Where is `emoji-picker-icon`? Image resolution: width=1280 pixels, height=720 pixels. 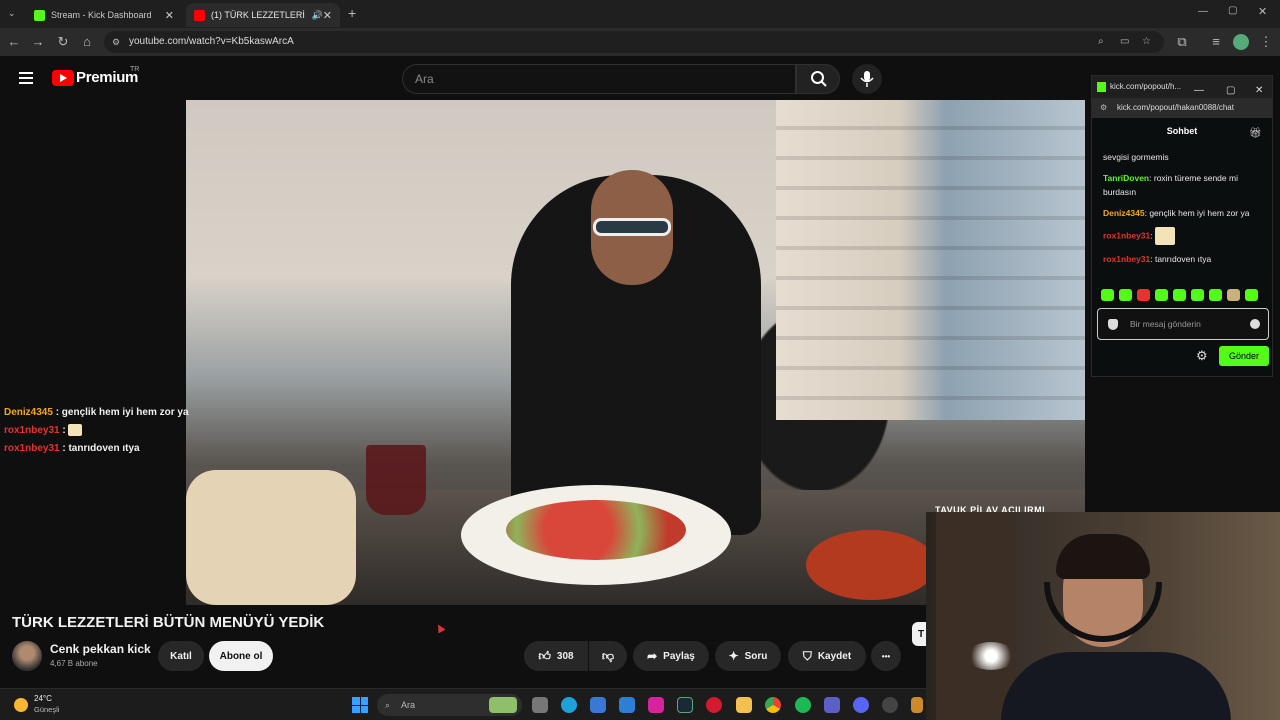
emoji-picker-icon is located at coordinates (1255, 324).